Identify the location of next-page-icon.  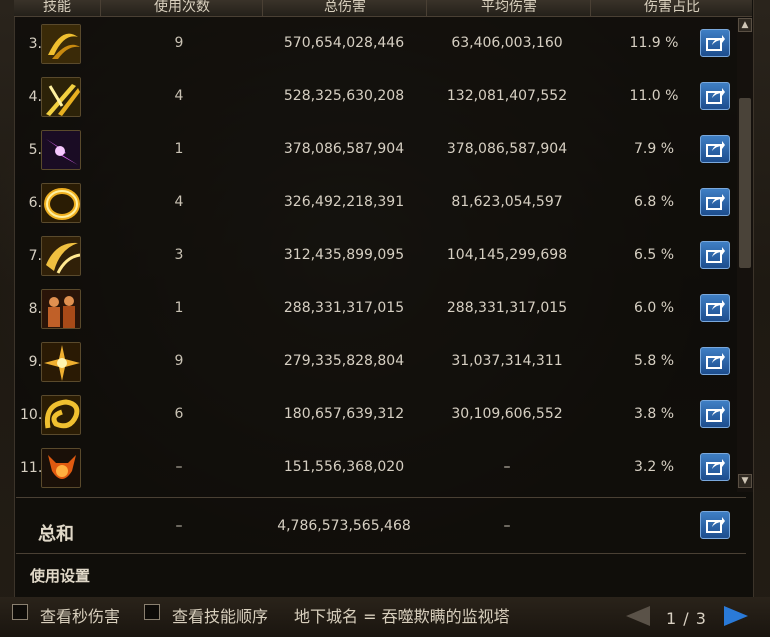
(737, 616).